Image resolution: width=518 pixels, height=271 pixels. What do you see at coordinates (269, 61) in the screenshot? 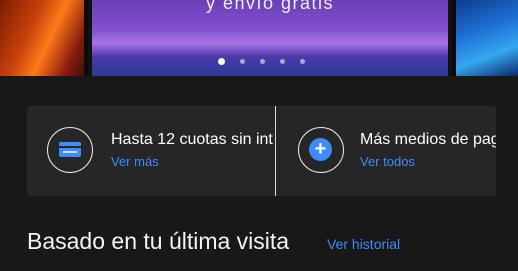
I see `carousel-dots` at bounding box center [269, 61].